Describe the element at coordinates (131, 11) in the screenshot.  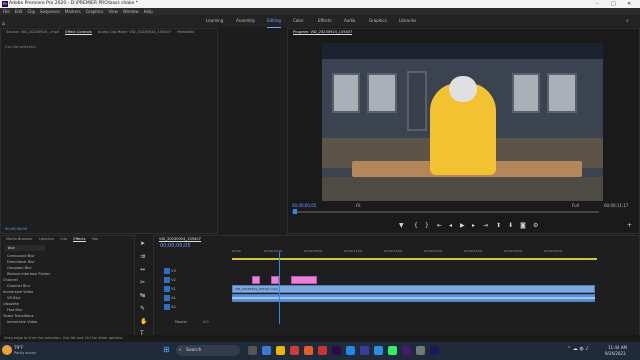
I see `menu-window: Window` at that location.